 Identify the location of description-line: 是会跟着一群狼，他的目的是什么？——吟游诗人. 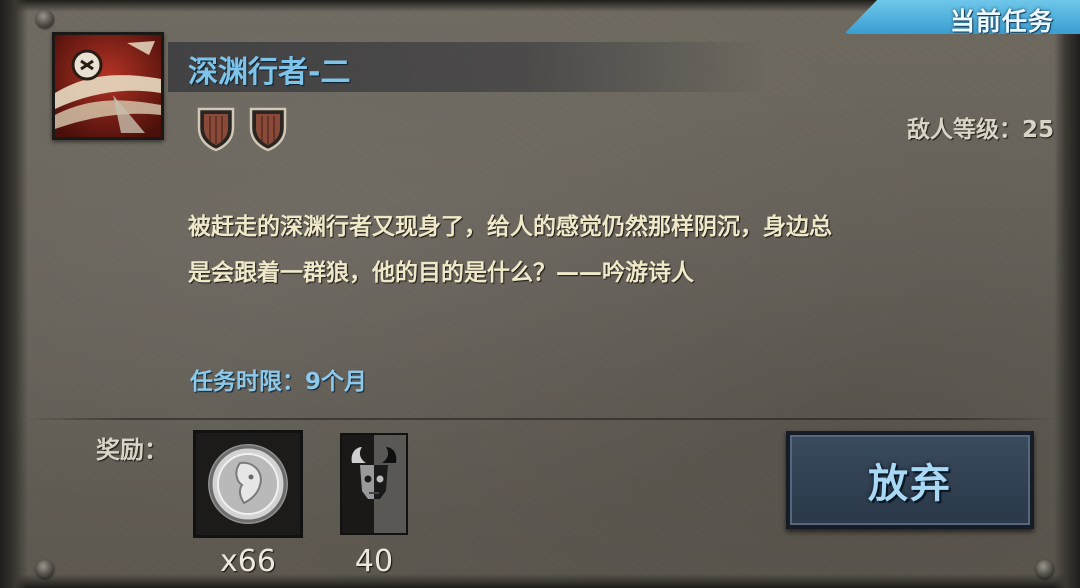
(441, 273).